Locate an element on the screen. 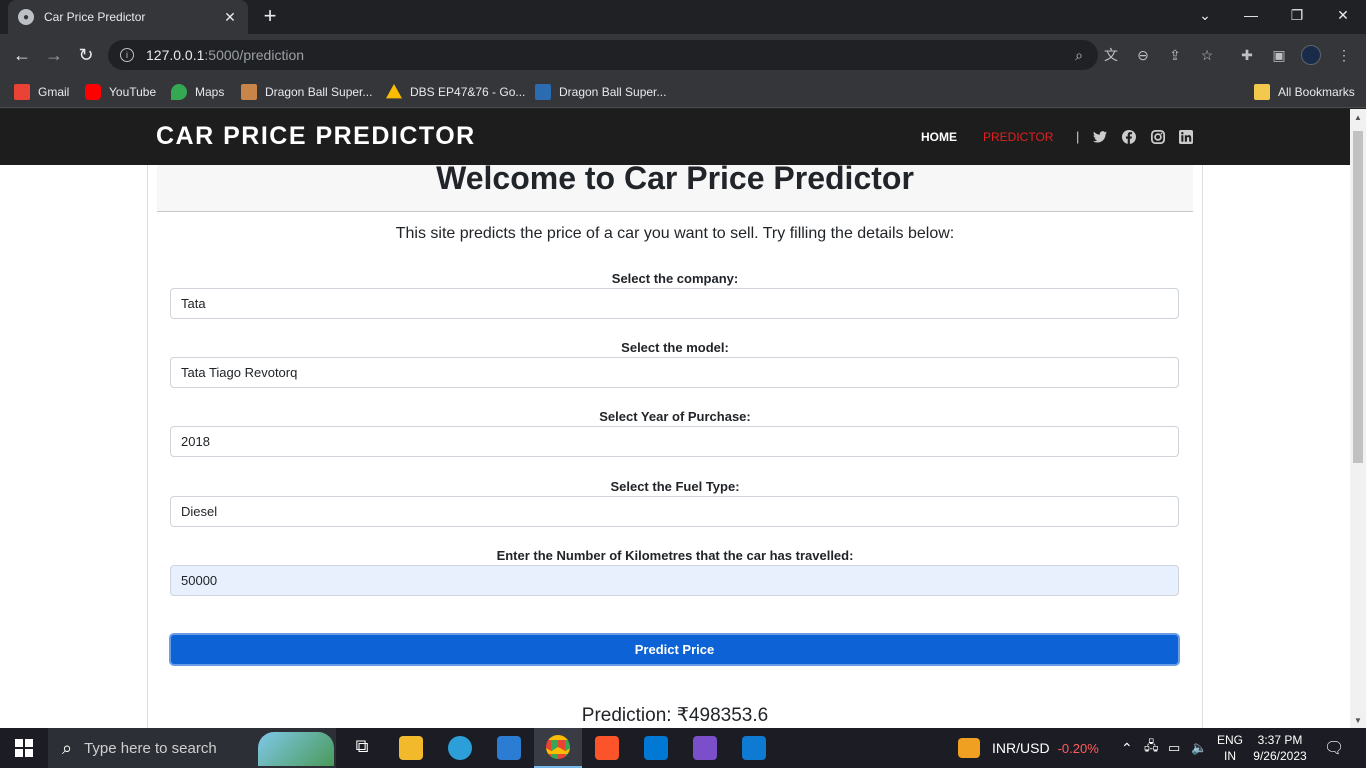 The height and width of the screenshot is (768, 1366). prediction-result: Prediction: ₹498353.6 is located at coordinates (675, 715).